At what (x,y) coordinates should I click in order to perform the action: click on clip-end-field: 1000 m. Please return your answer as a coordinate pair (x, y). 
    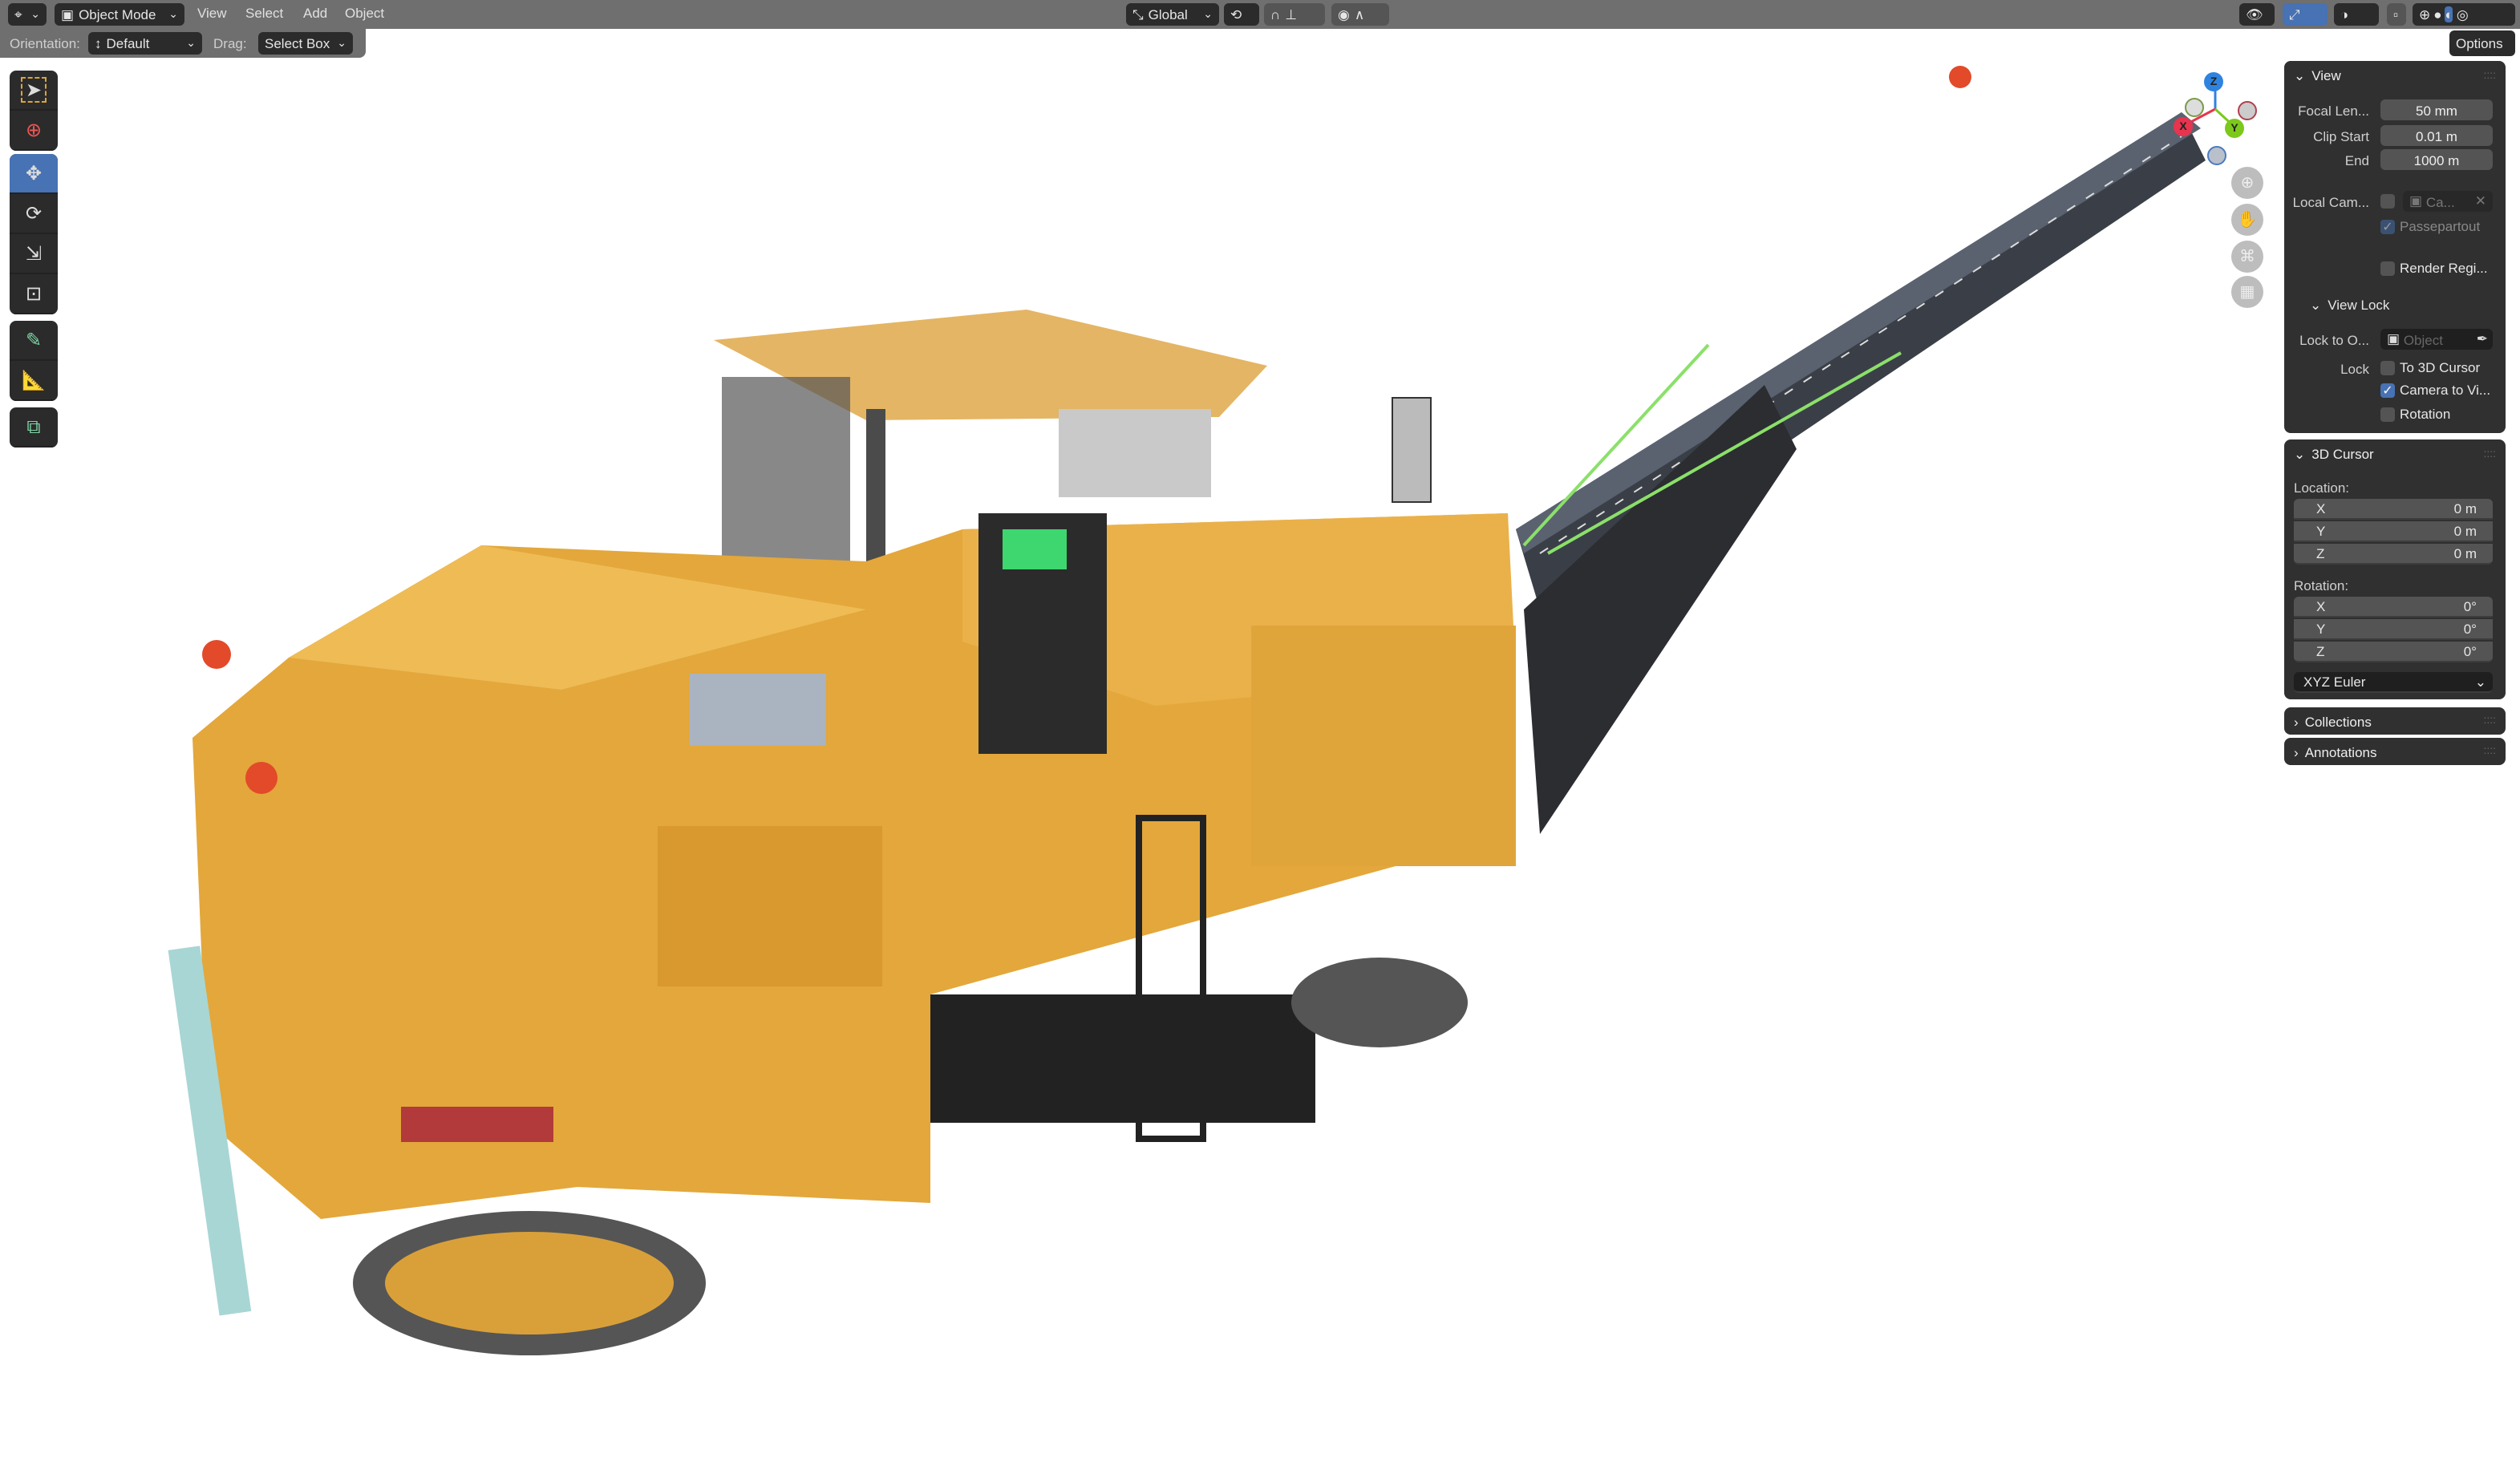
    Looking at the image, I should click on (2436, 159).